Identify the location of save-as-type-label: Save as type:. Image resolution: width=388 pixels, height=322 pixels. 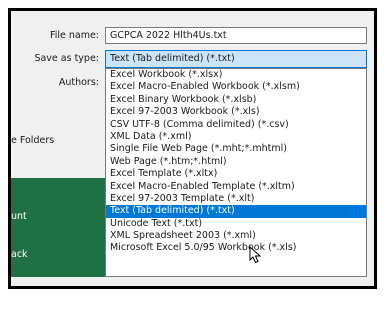
(66, 58).